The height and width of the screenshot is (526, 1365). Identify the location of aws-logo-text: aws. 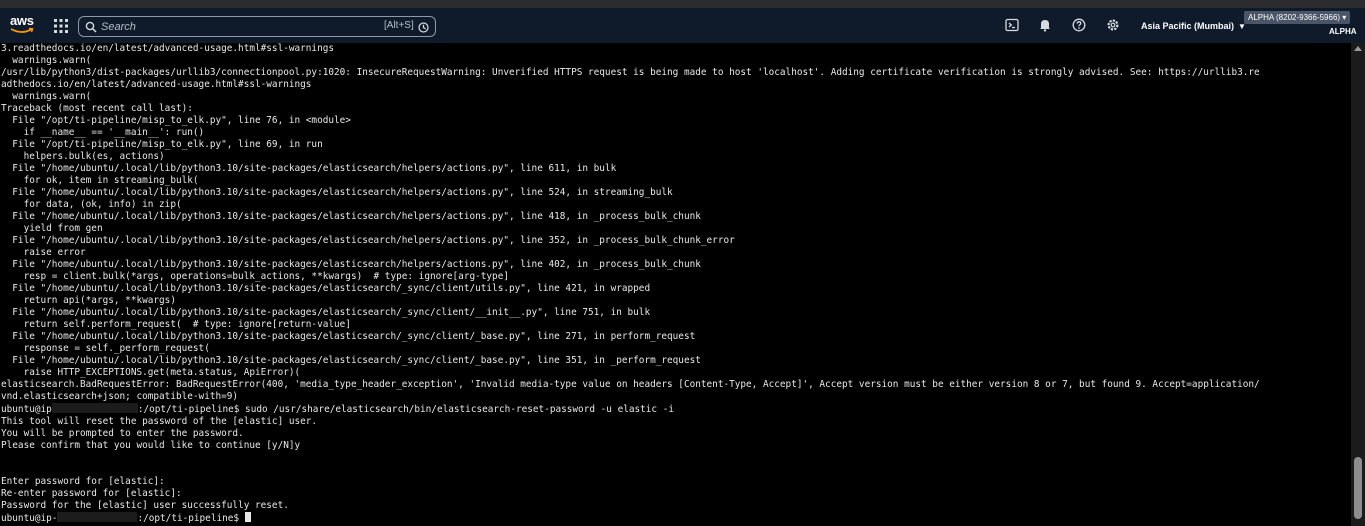
(22, 20).